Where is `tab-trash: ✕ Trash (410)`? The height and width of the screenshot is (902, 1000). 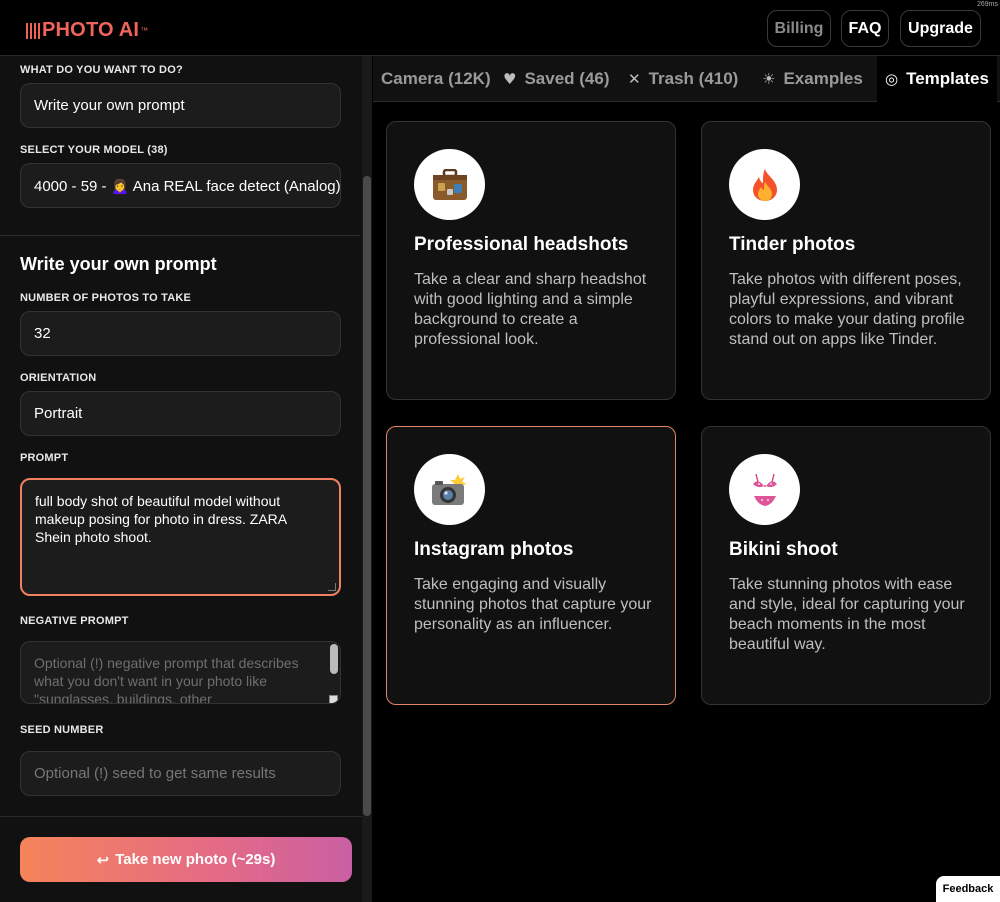
tab-trash: ✕ Trash (410) is located at coordinates (683, 79).